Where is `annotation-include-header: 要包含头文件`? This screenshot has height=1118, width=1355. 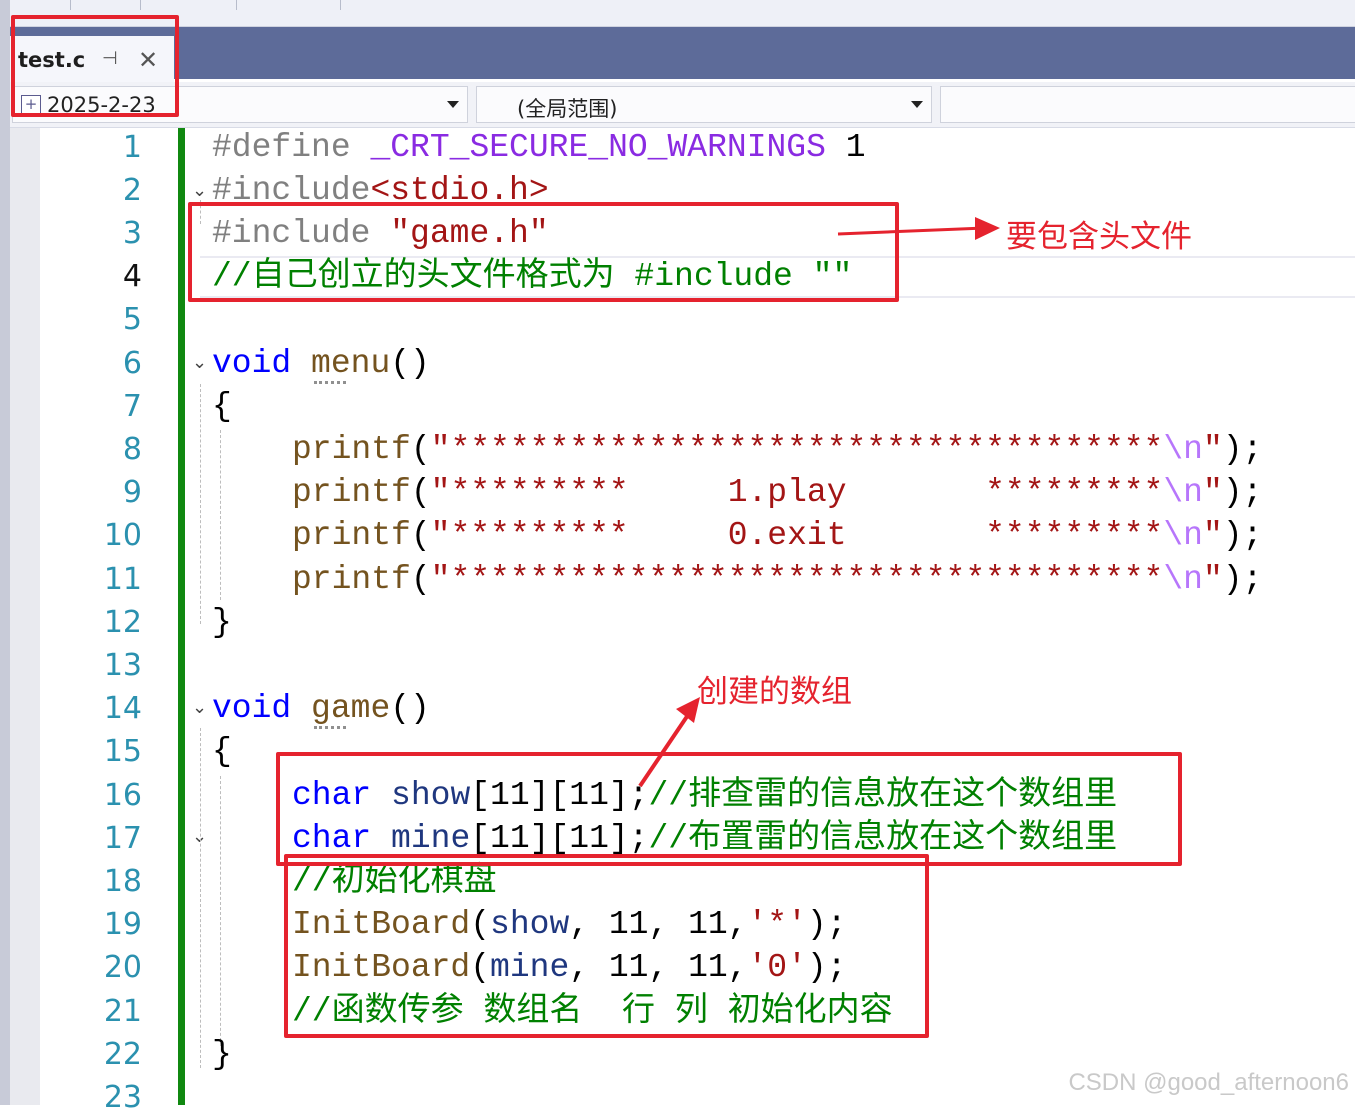 annotation-include-header: 要包含头文件 is located at coordinates (1099, 237).